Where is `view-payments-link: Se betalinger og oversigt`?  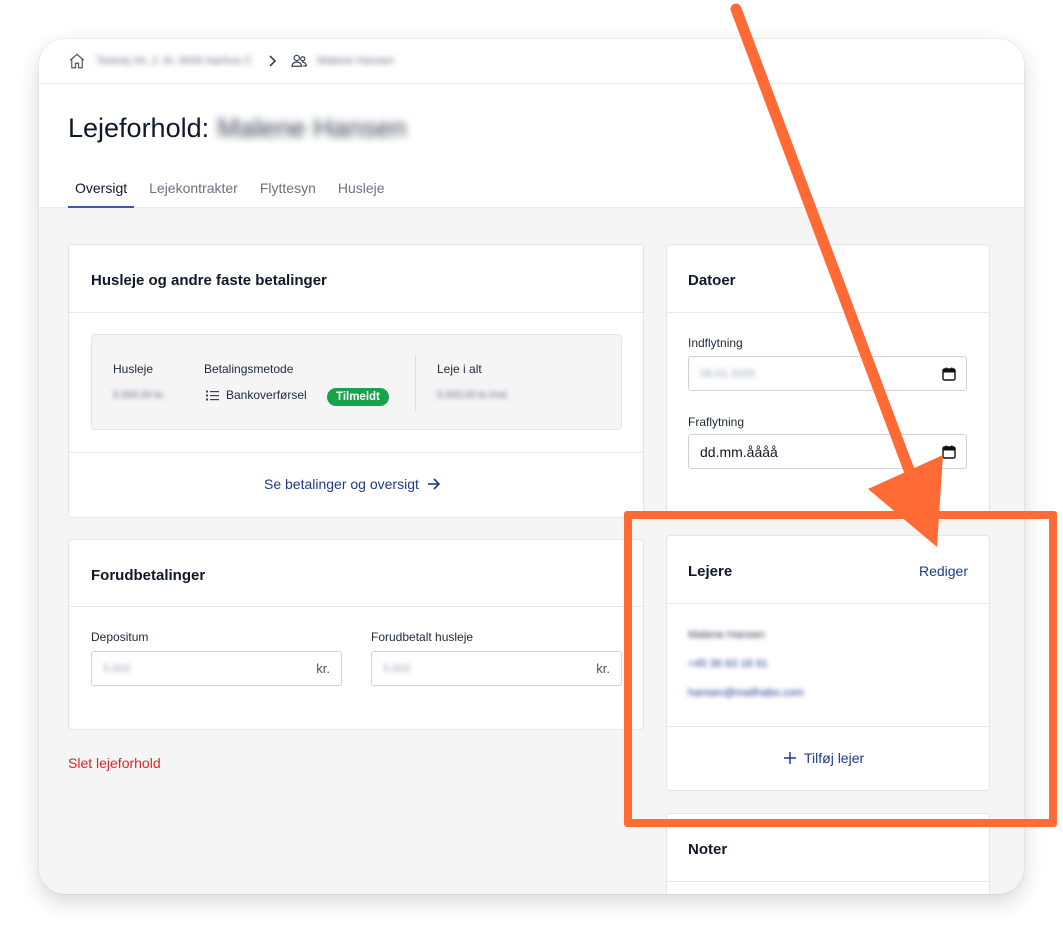 view-payments-link: Se betalinger og oversigt is located at coordinates (352, 484).